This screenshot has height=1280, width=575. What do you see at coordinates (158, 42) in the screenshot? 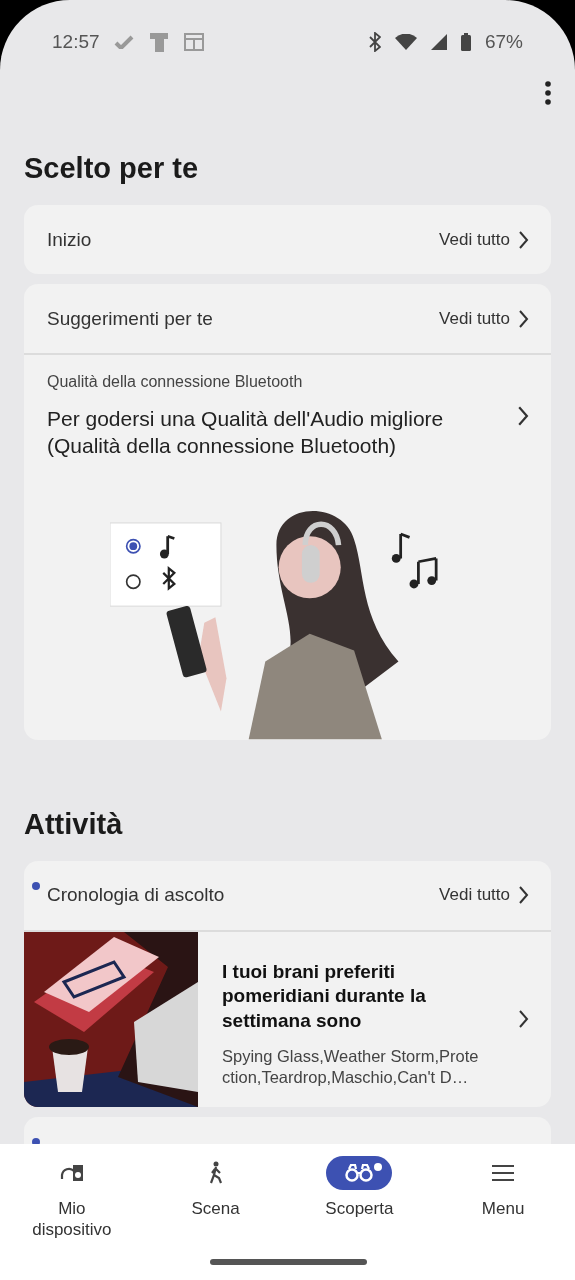
I see `device-icon` at bounding box center [158, 42].